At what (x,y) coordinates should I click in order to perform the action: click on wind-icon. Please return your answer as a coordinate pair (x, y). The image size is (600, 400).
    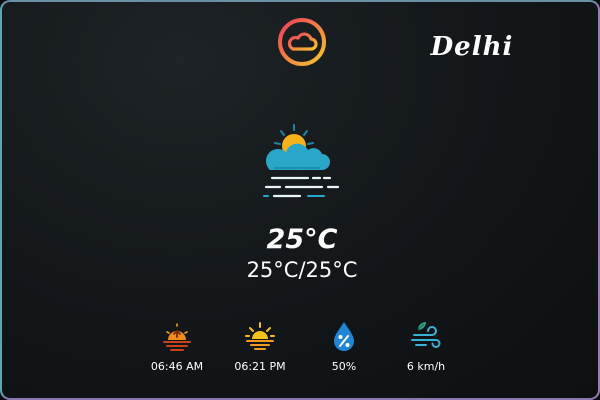
    Looking at the image, I should click on (426, 335).